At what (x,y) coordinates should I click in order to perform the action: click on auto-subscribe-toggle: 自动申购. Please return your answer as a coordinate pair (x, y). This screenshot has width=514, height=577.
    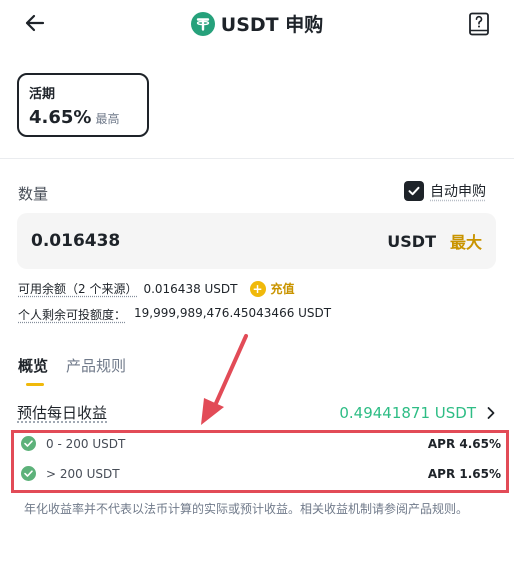
    Looking at the image, I should click on (445, 191).